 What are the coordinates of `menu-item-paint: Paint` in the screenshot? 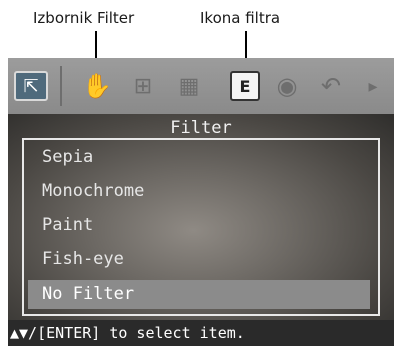 It's located at (199, 225).